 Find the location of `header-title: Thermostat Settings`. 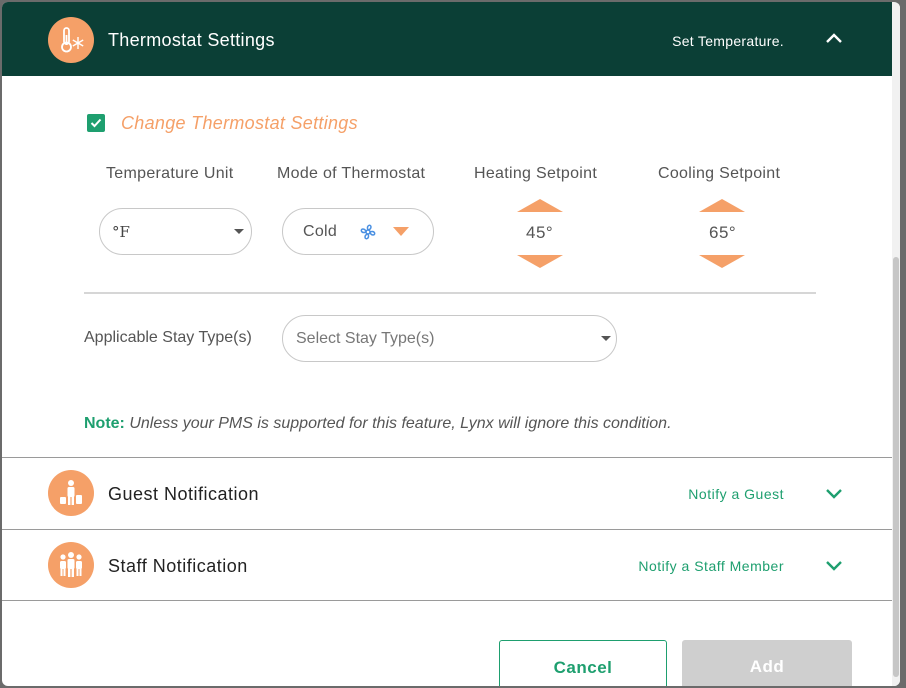

header-title: Thermostat Settings is located at coordinates (191, 40).